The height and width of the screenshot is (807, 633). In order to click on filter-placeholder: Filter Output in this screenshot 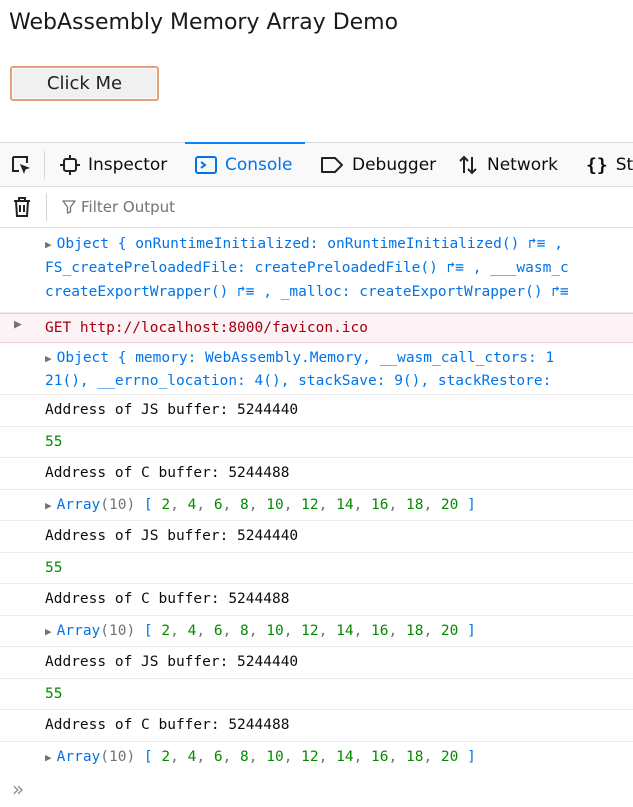, I will do `click(128, 207)`.